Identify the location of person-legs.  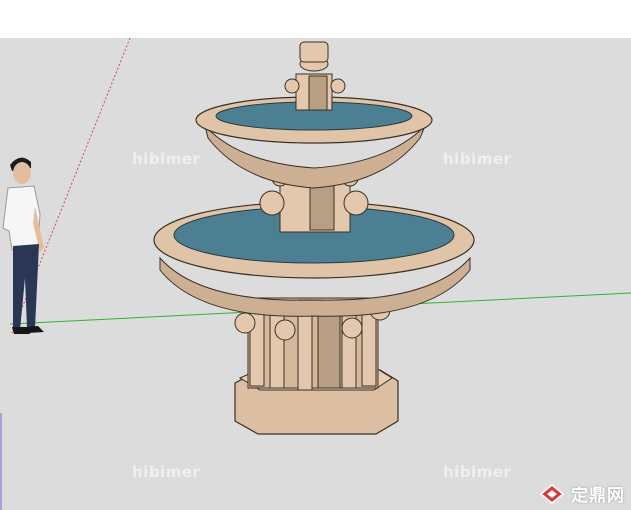
(26, 287).